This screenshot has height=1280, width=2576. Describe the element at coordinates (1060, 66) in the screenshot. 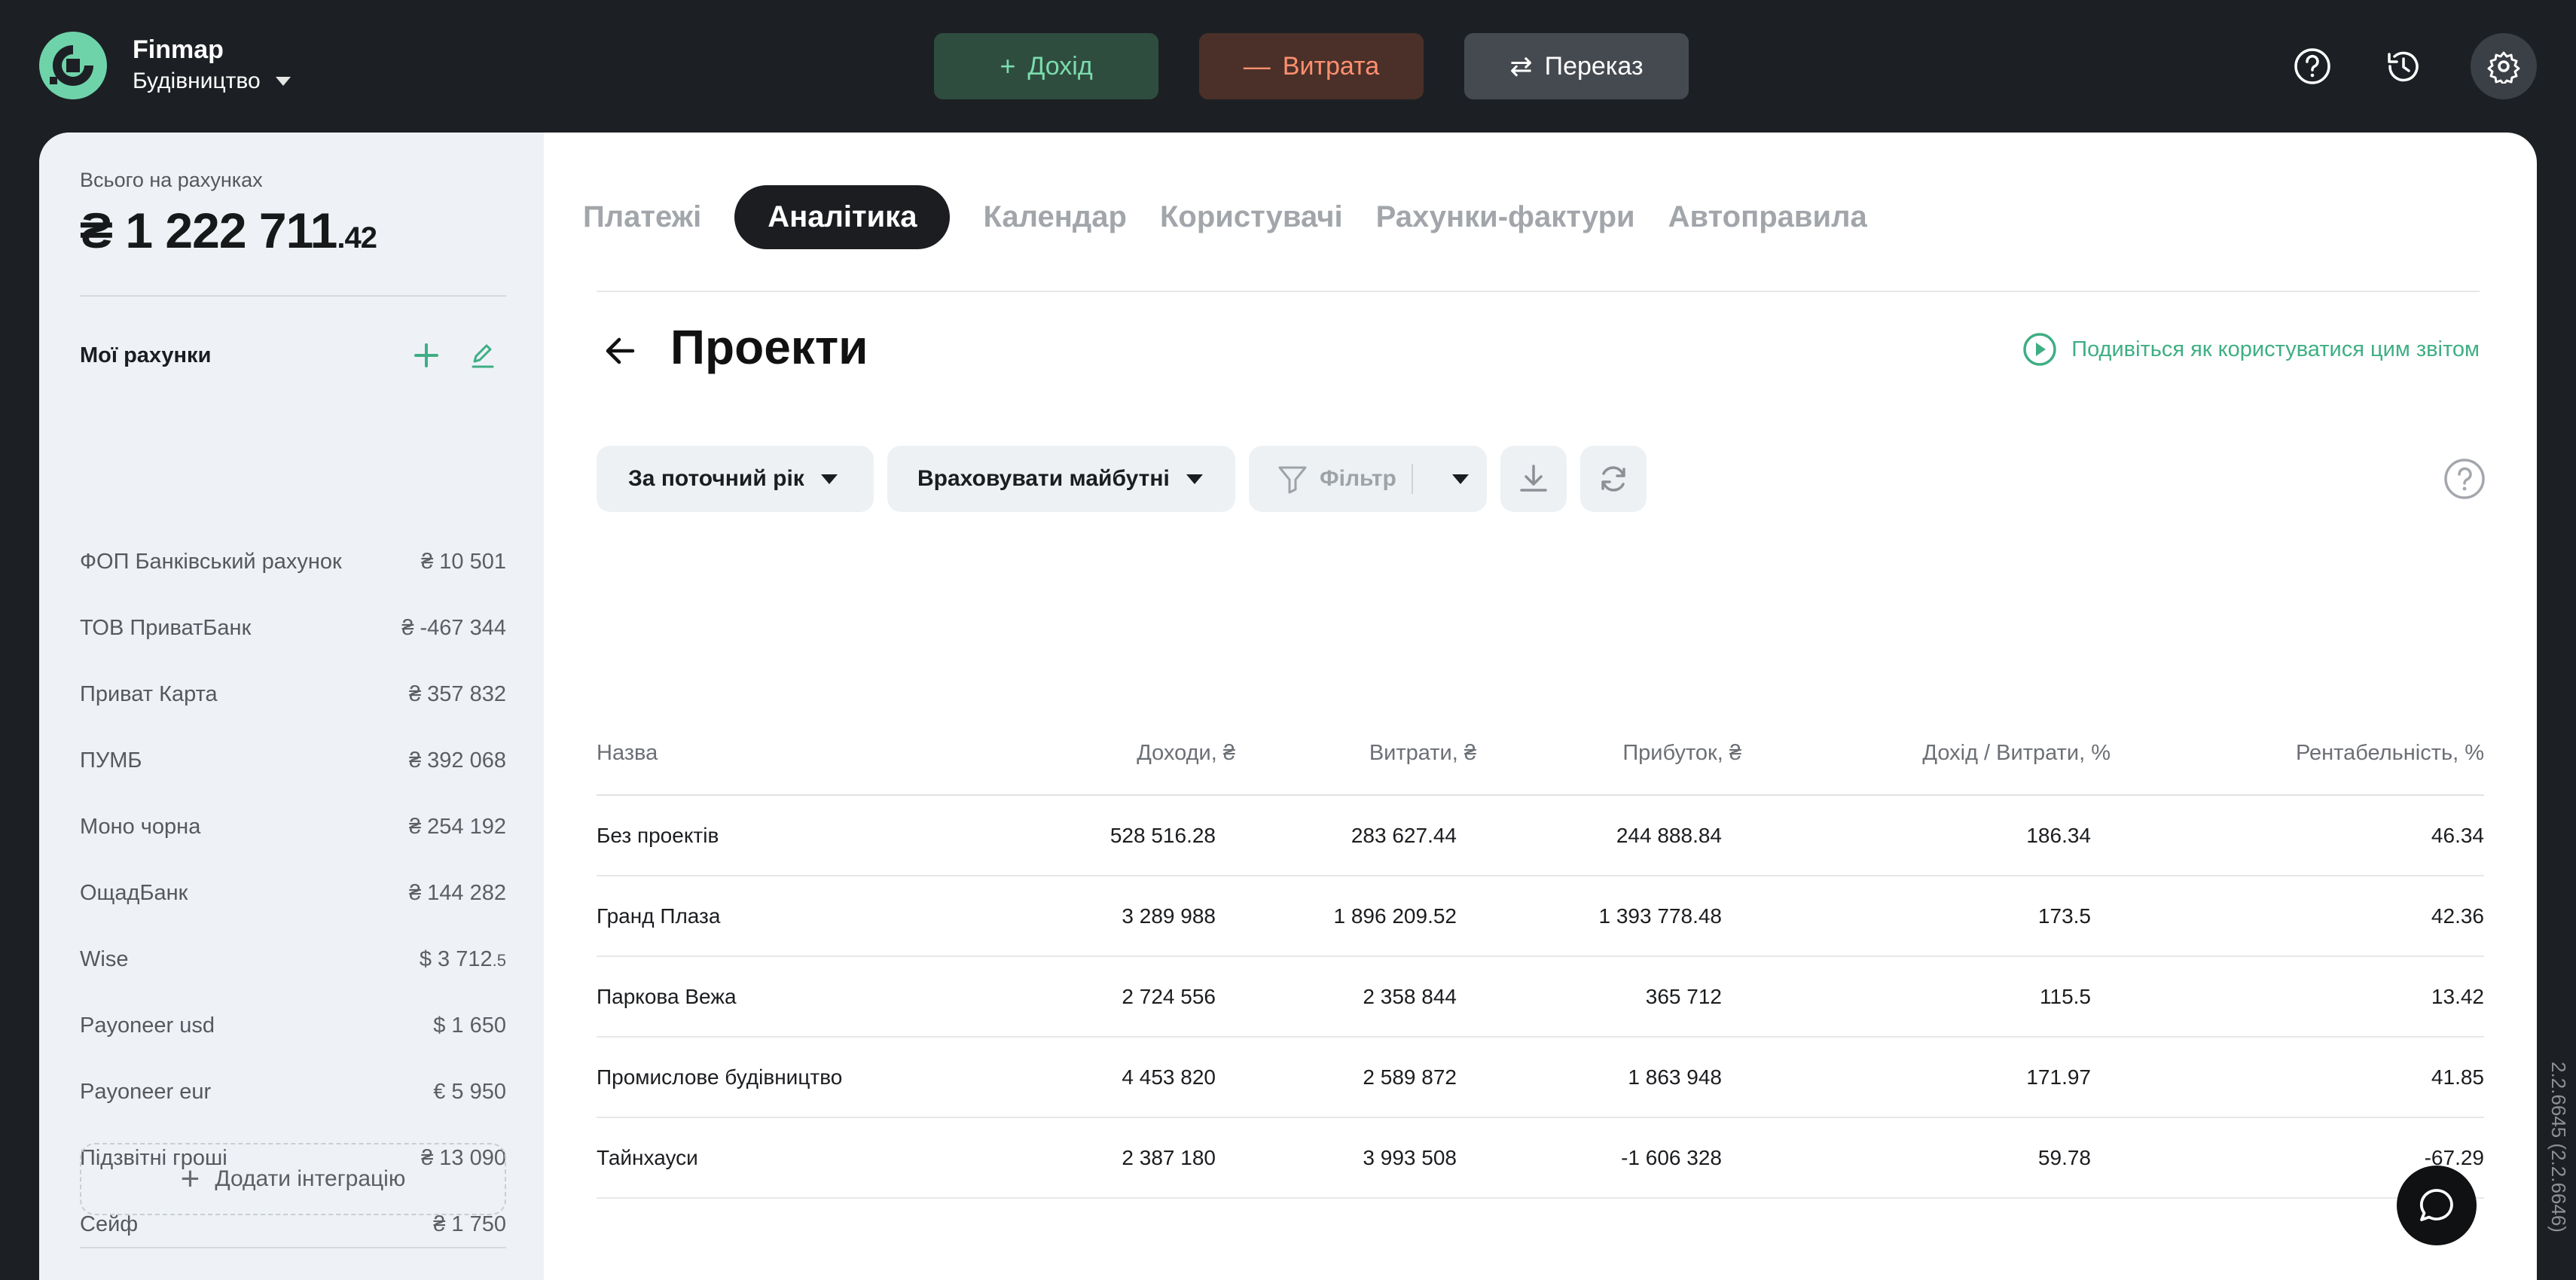

I see `income-label: Дохід` at that location.